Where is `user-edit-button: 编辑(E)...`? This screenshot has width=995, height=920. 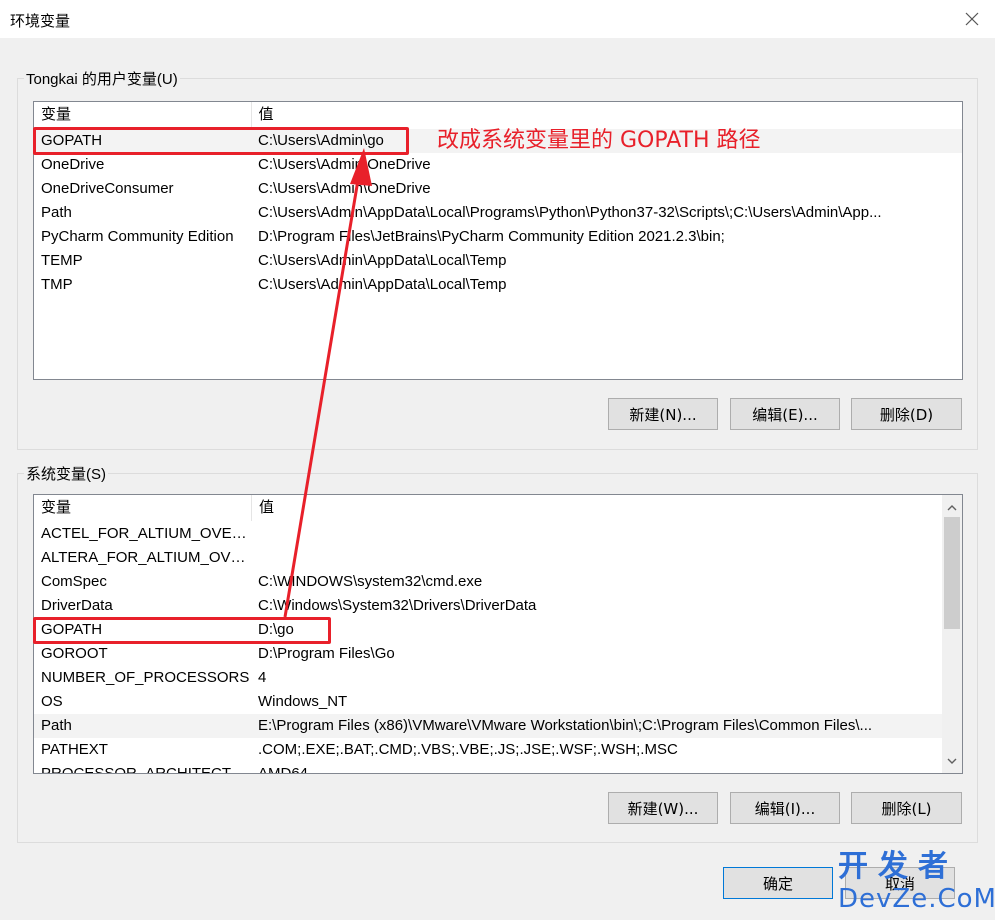
user-edit-button: 编辑(E)... is located at coordinates (785, 414).